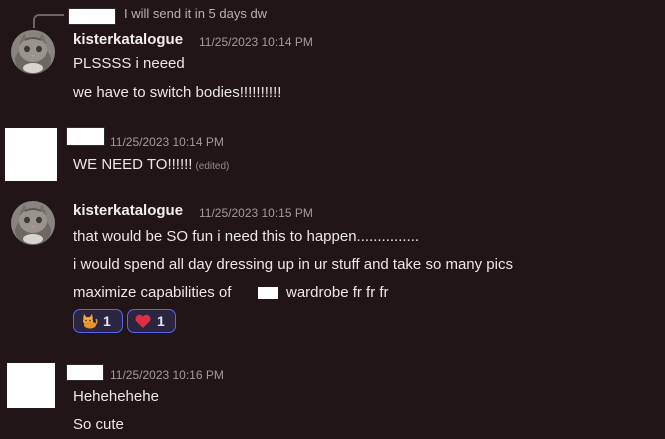  Describe the element at coordinates (116, 396) in the screenshot. I see `message-text: Hehehehehe` at that location.